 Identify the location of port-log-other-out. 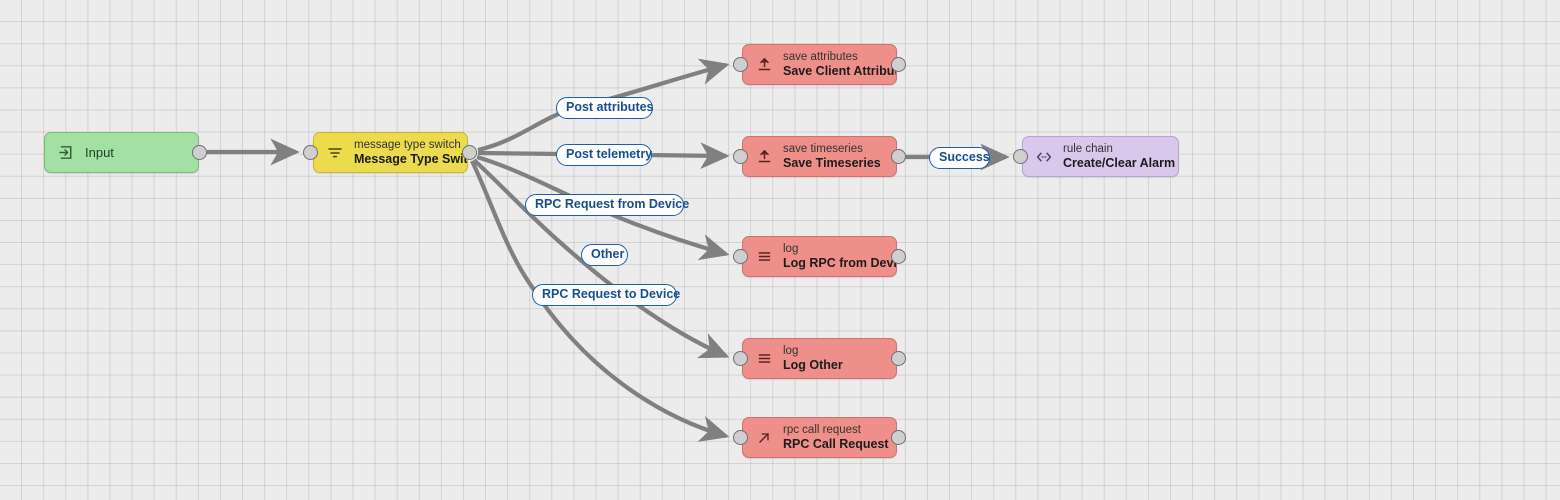
(898, 358).